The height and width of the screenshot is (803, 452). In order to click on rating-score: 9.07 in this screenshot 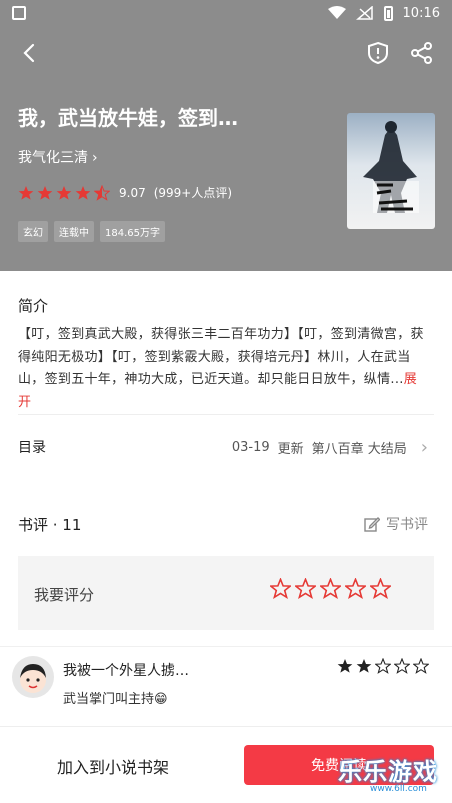, I will do `click(132, 192)`.